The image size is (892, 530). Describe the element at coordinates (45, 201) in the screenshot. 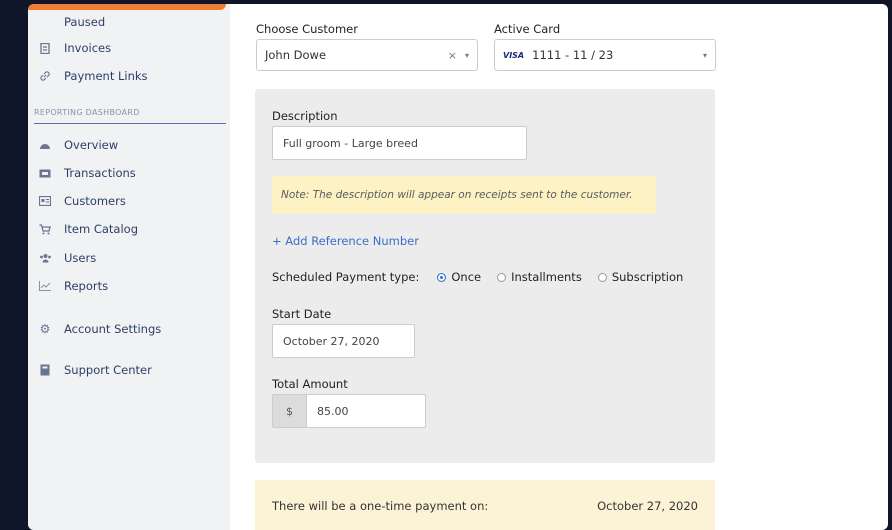

I see `address-card-icon` at that location.